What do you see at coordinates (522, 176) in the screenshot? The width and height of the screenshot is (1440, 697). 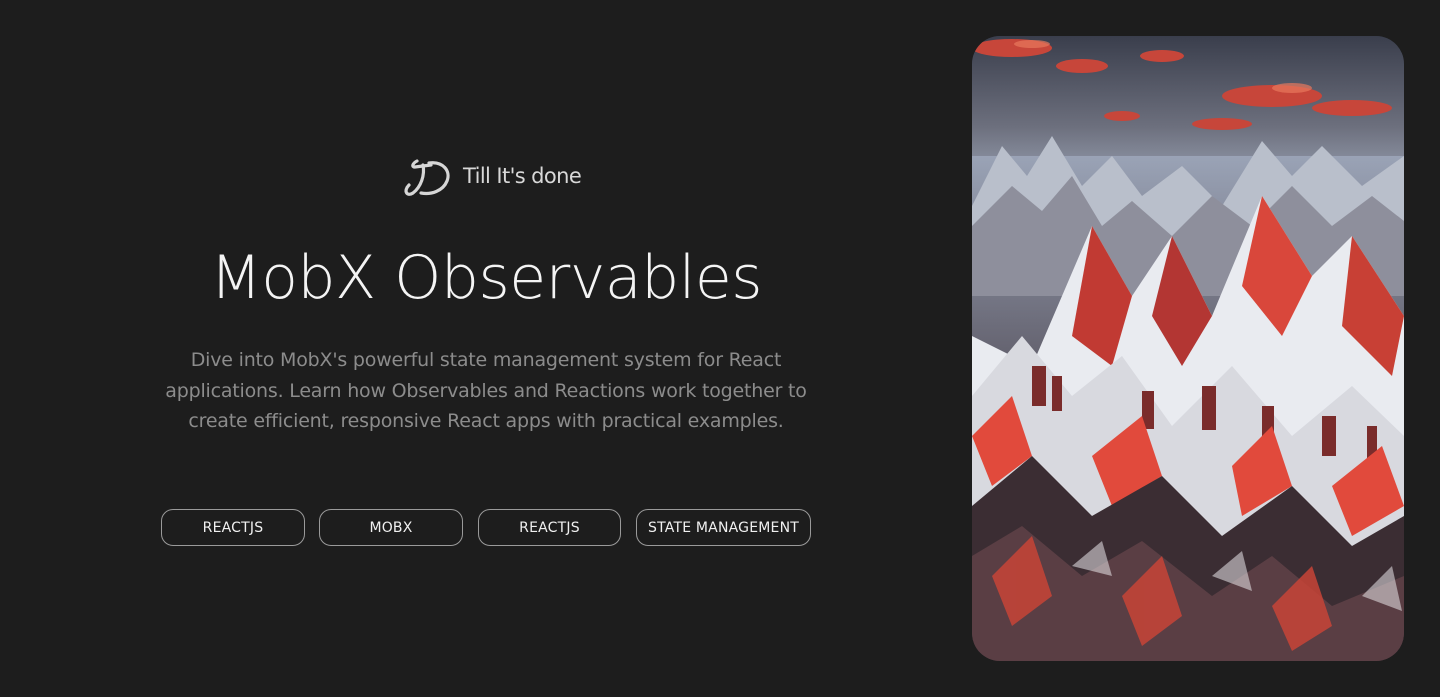 I see `brand-name: Till It's done` at bounding box center [522, 176].